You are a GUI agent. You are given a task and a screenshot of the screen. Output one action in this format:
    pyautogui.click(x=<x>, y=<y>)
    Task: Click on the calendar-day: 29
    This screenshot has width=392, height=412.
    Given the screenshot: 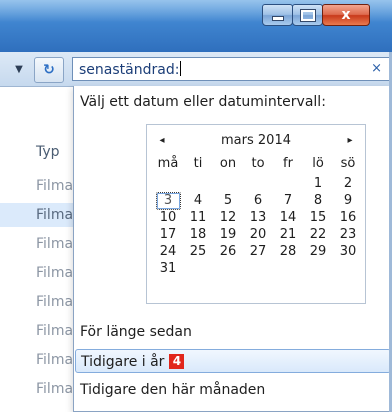 What is the action you would take?
    pyautogui.click(x=318, y=251)
    